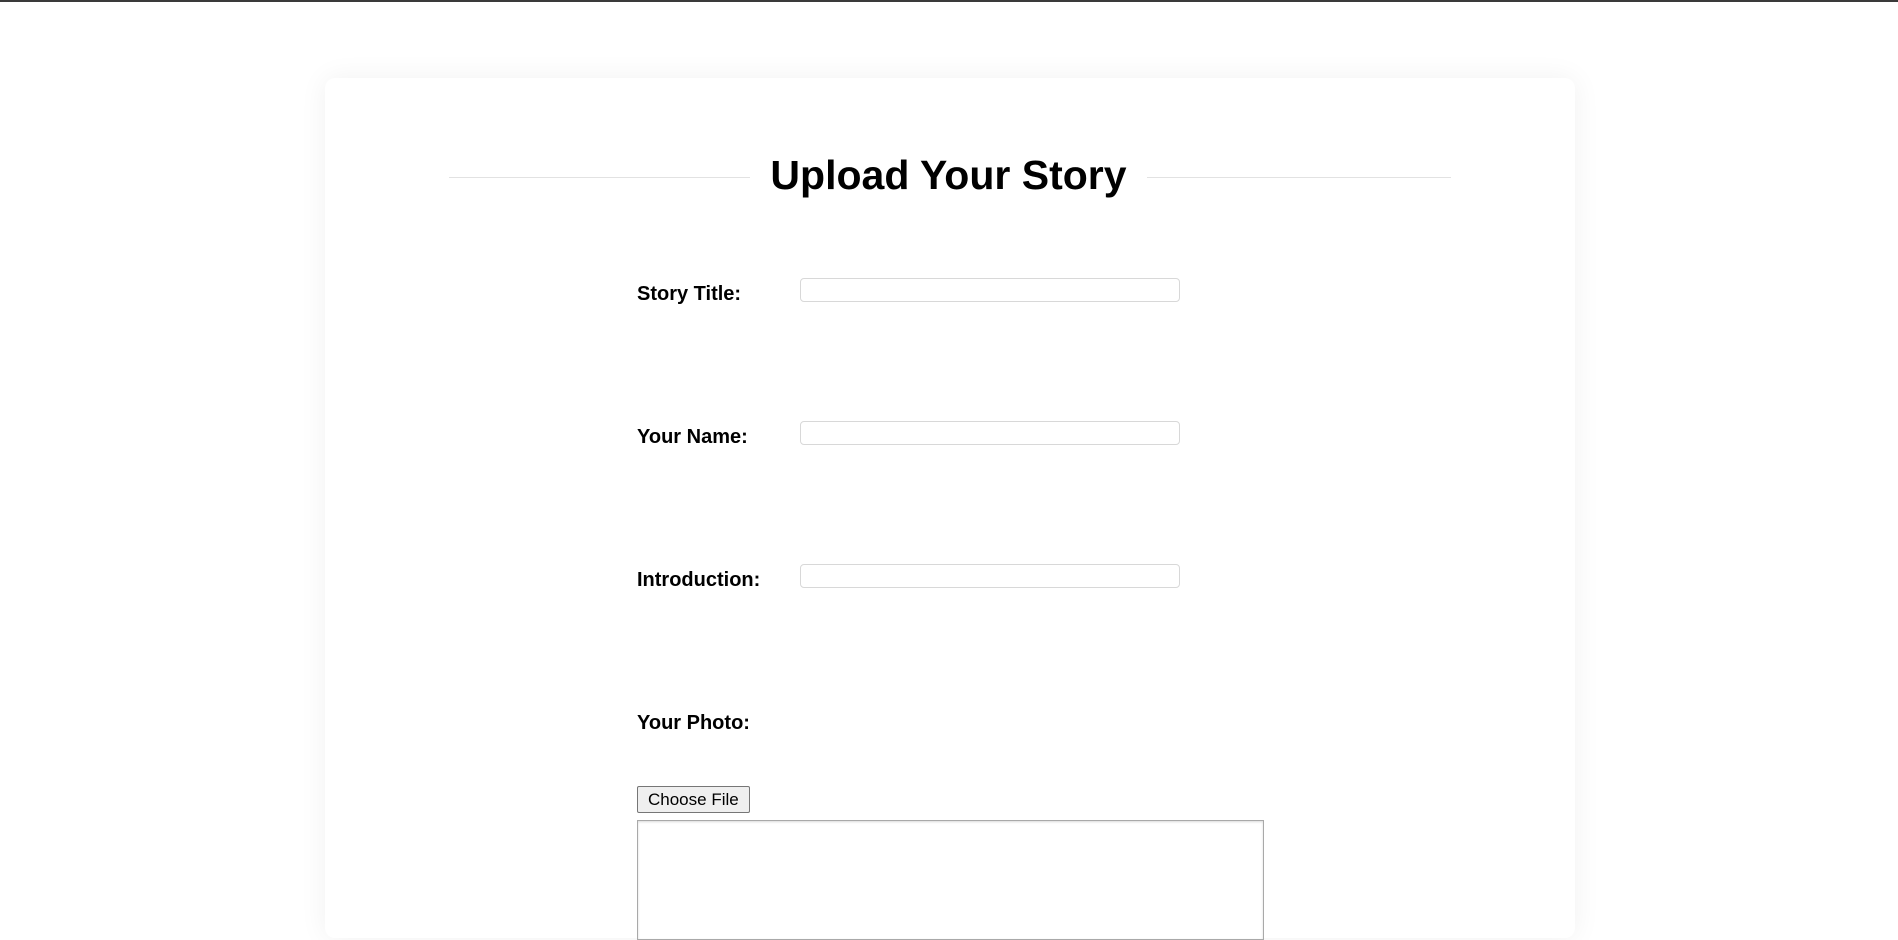 This screenshot has width=1898, height=940. I want to click on heading-divider-left, so click(599, 177).